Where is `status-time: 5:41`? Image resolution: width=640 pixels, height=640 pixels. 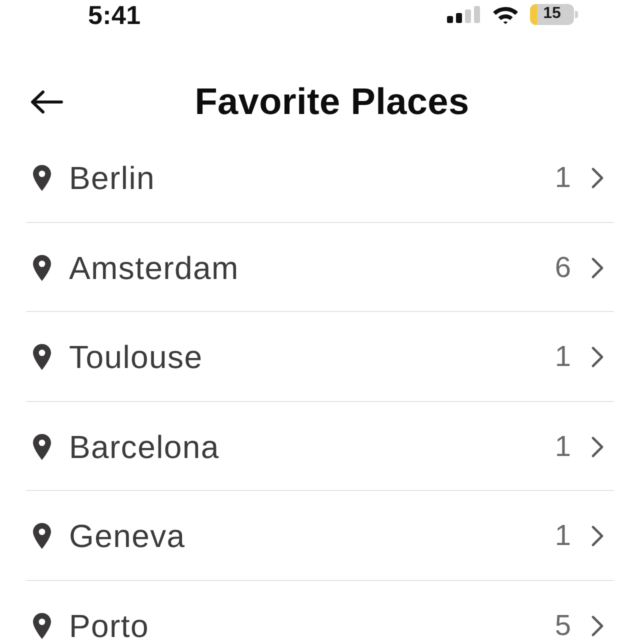
status-time: 5:41 is located at coordinates (114, 15).